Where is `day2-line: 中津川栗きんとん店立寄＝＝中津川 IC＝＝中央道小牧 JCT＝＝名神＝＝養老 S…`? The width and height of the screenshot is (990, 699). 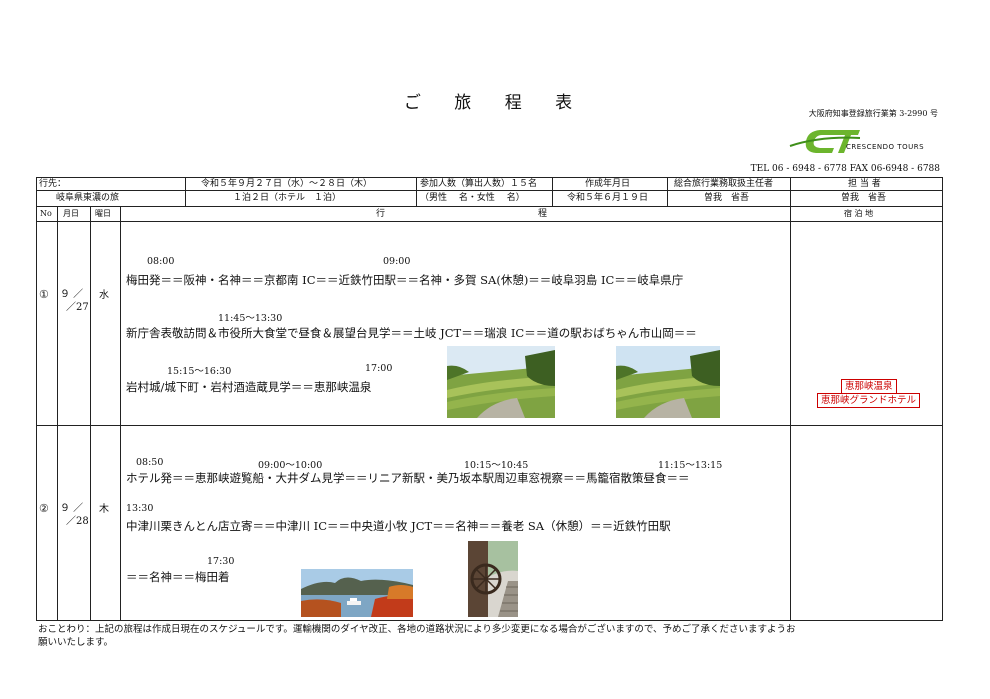 day2-line: 中津川栗きんとん店立寄＝＝中津川 IC＝＝中央道小牧 JCT＝＝名神＝＝養老 S… is located at coordinates (398, 526).